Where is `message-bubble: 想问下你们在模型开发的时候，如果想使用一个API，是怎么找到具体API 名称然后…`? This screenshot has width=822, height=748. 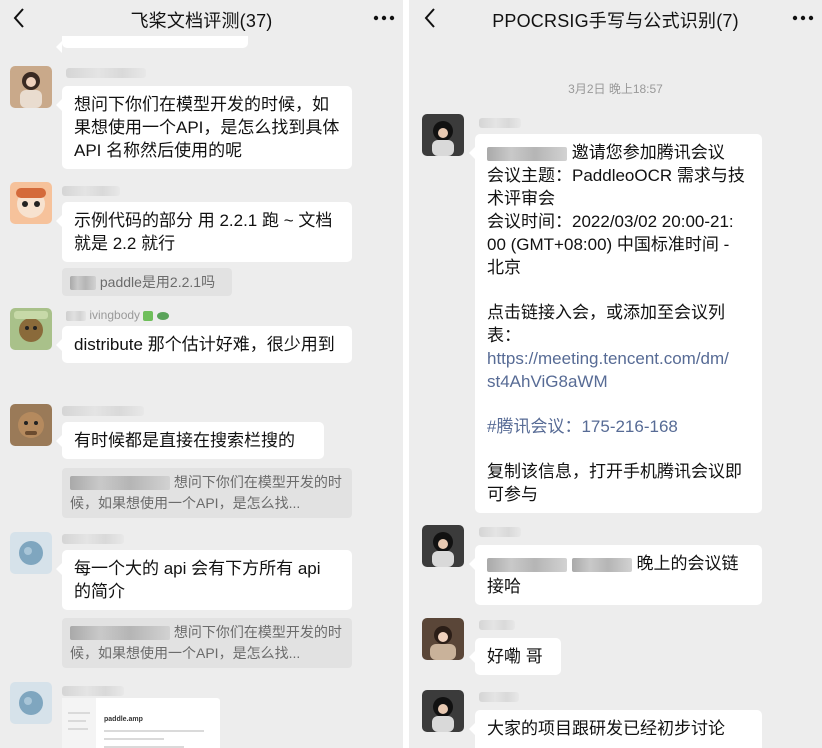
message-bubble: 想问下你们在模型开发的时候，如果想使用一个API，是怎么找到具体API 名称然后… is located at coordinates (204, 127).